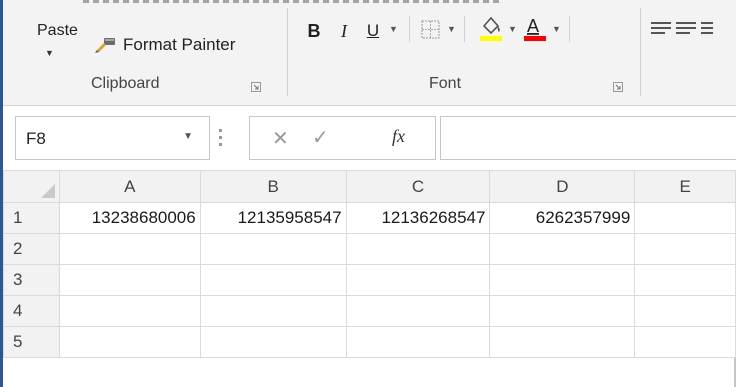 Image resolution: width=736 pixels, height=387 pixels. Describe the element at coordinates (685, 186) in the screenshot. I see `column-header-e: E` at that location.